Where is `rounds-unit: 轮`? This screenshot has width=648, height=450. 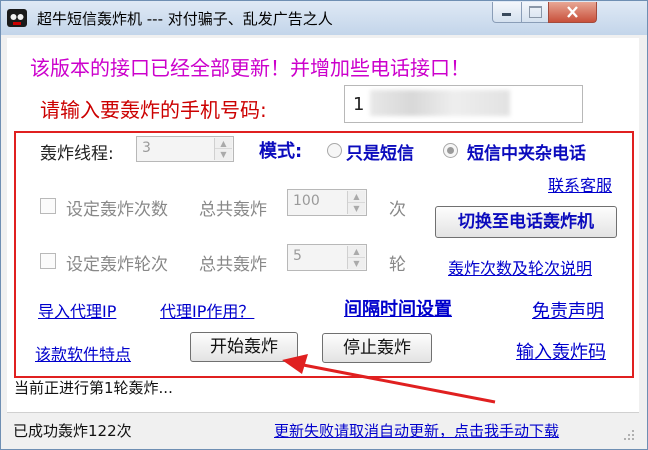 rounds-unit: 轮 is located at coordinates (397, 265).